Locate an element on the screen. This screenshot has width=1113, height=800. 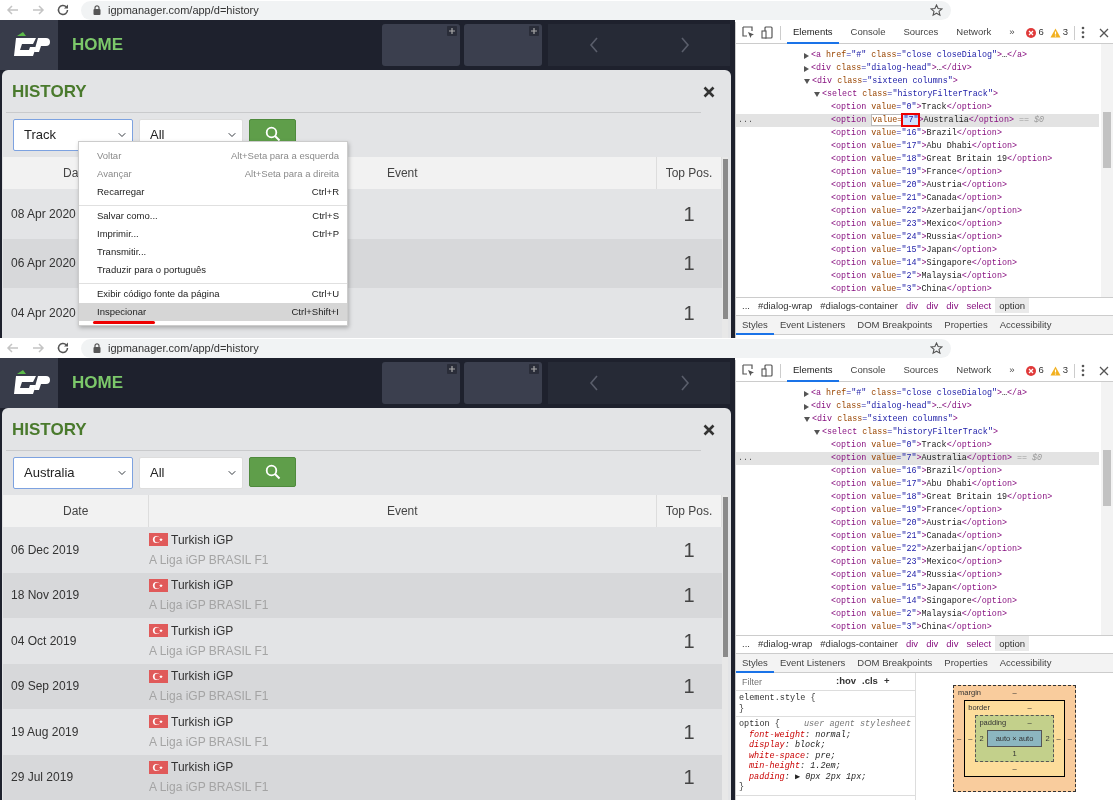
breadcrumb-item: select is located at coordinates (979, 305).